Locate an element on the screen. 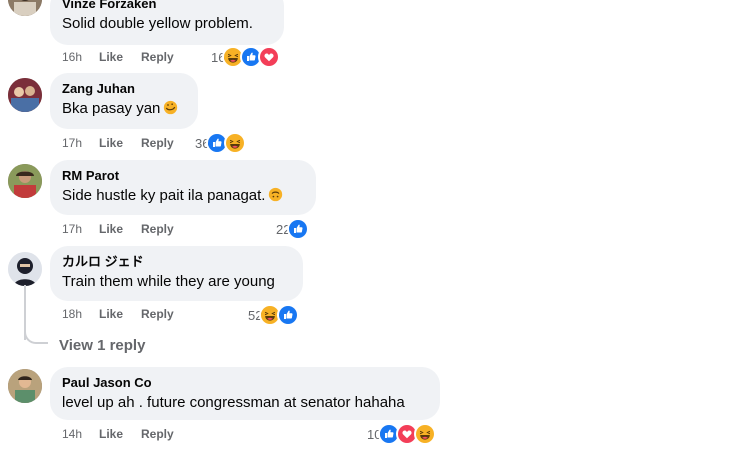 Image resolution: width=750 pixels, height=453 pixels. comment-text-body: Side hustle ky pait ila panagat. is located at coordinates (164, 195).